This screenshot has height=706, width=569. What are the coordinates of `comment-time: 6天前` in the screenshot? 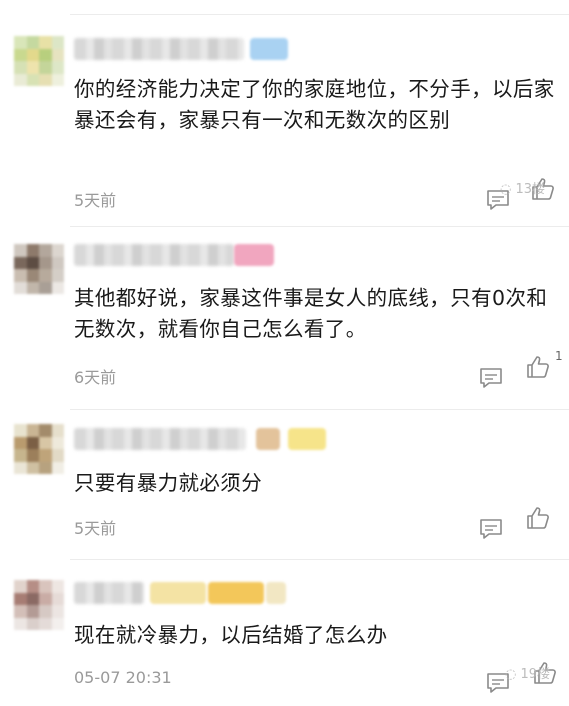 It's located at (95, 377).